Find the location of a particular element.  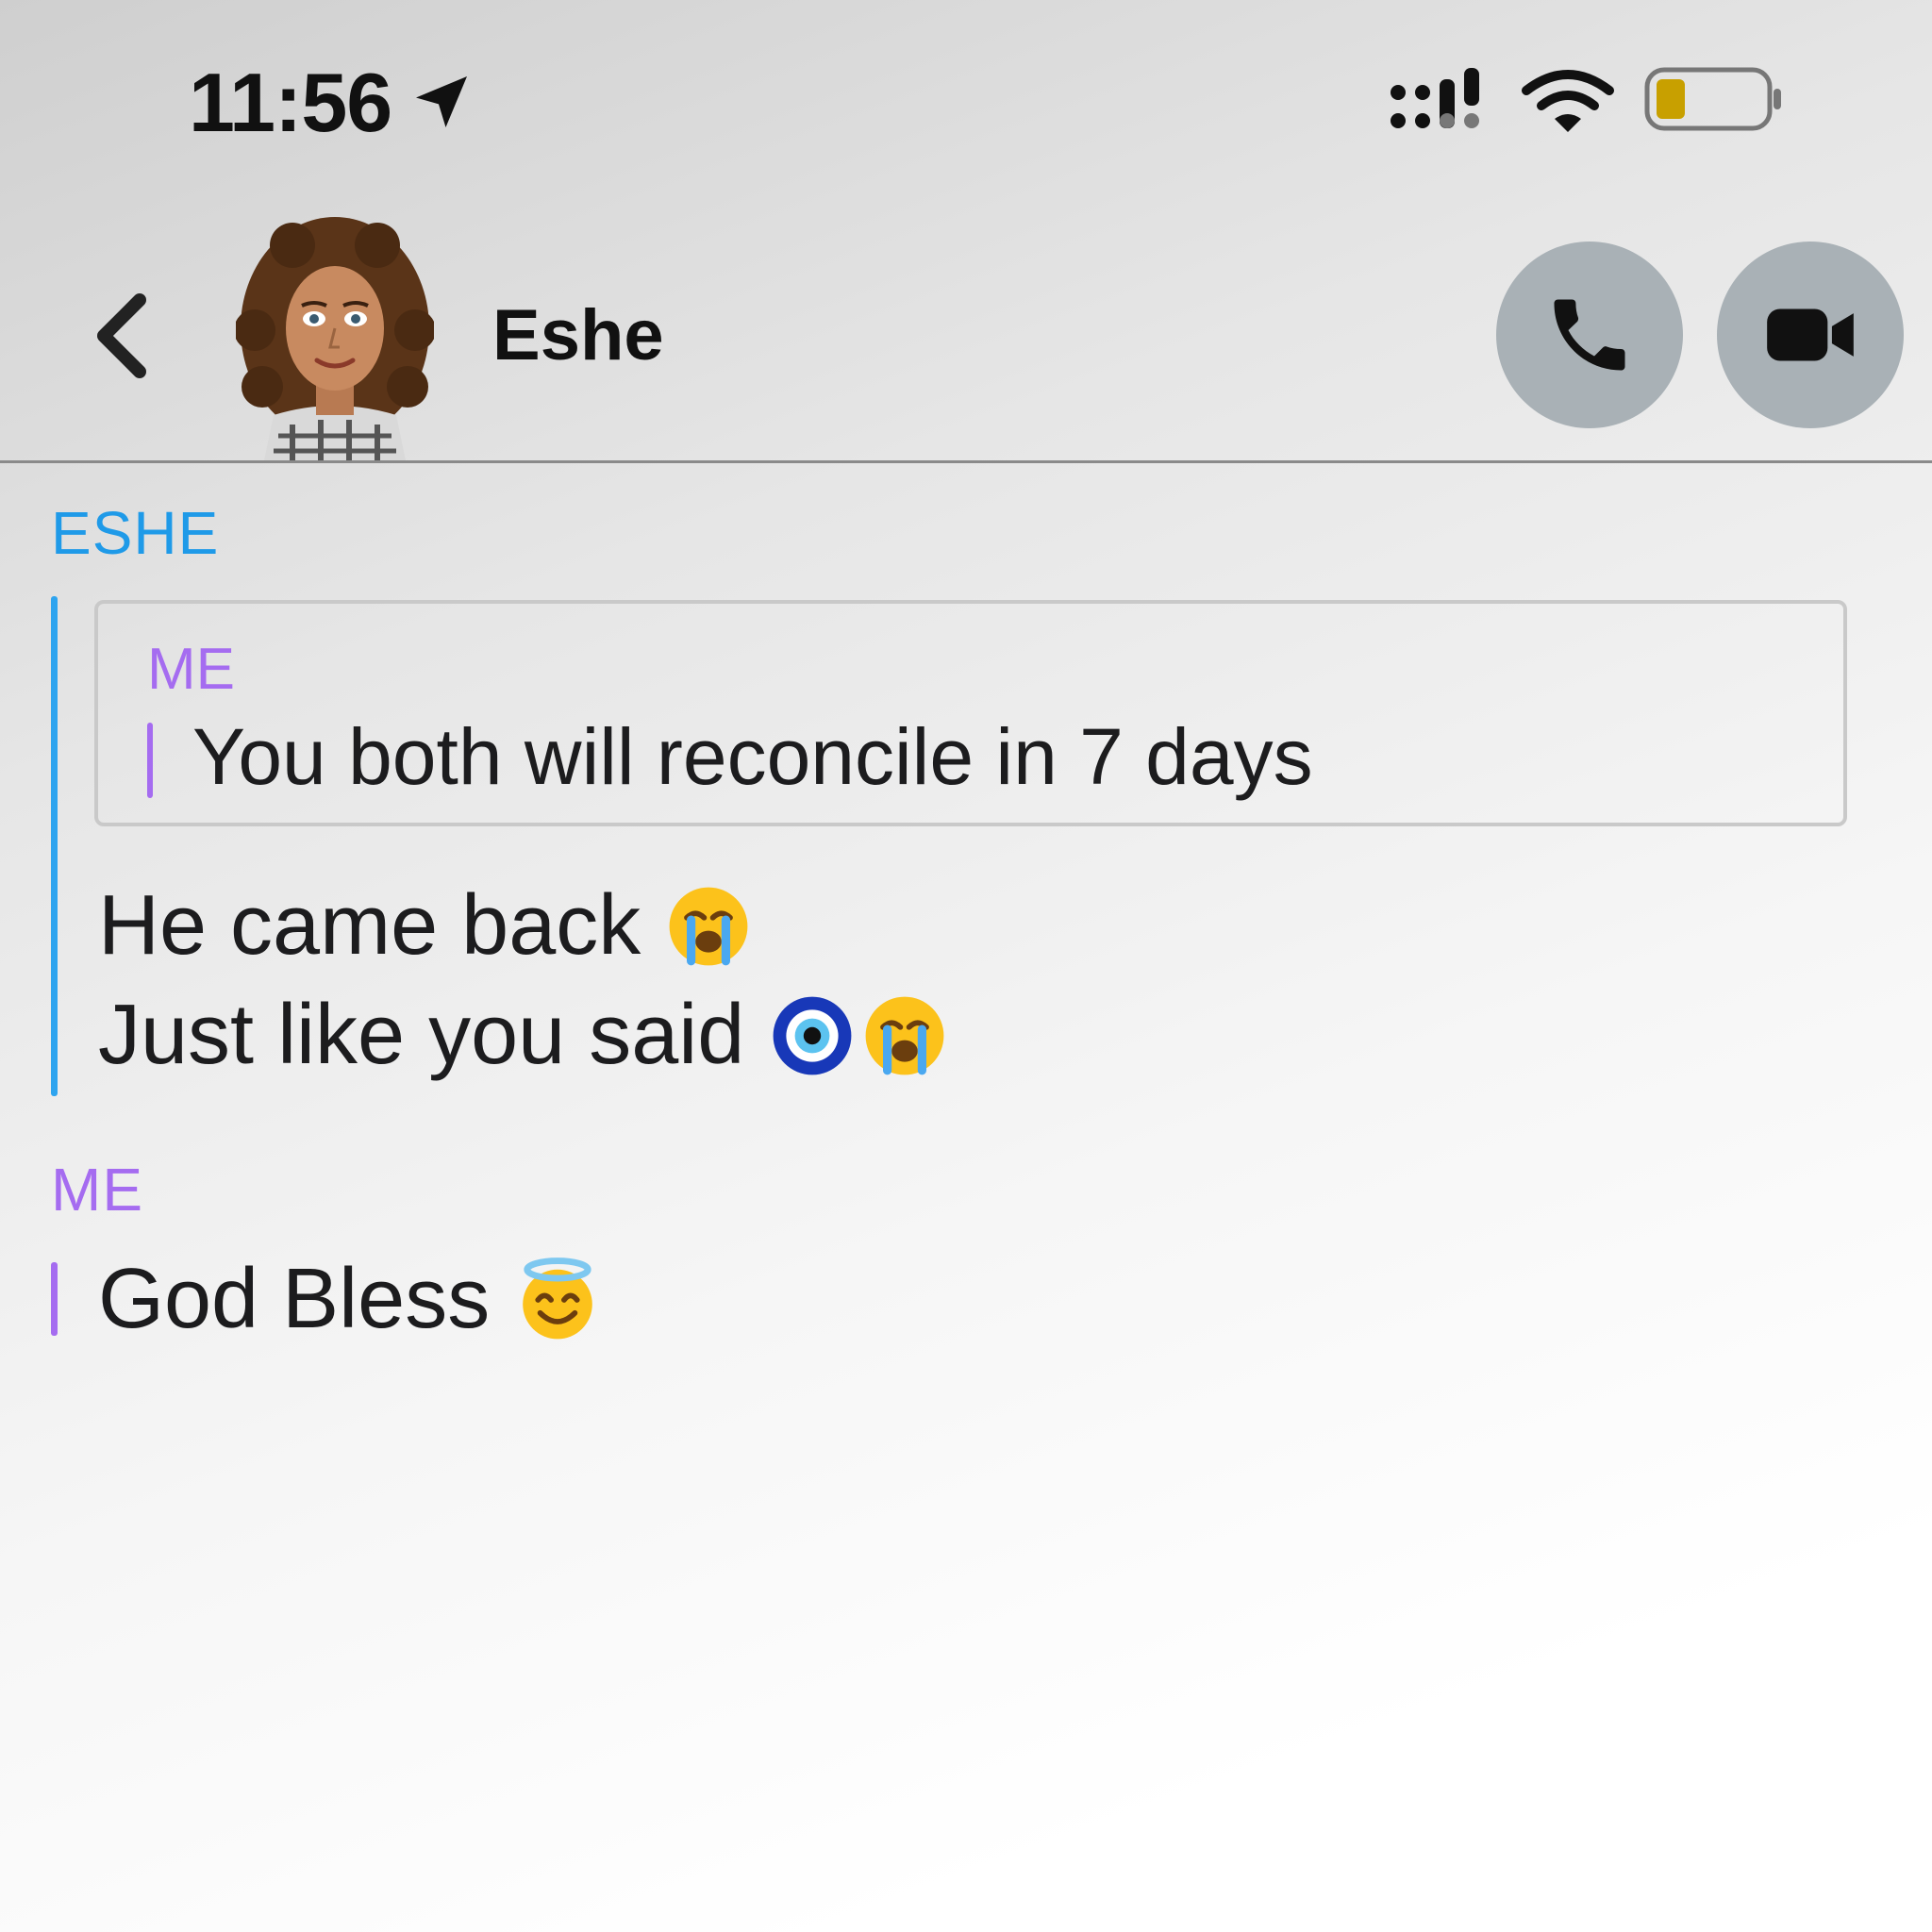

battery-low-icon is located at coordinates (1713, 99).